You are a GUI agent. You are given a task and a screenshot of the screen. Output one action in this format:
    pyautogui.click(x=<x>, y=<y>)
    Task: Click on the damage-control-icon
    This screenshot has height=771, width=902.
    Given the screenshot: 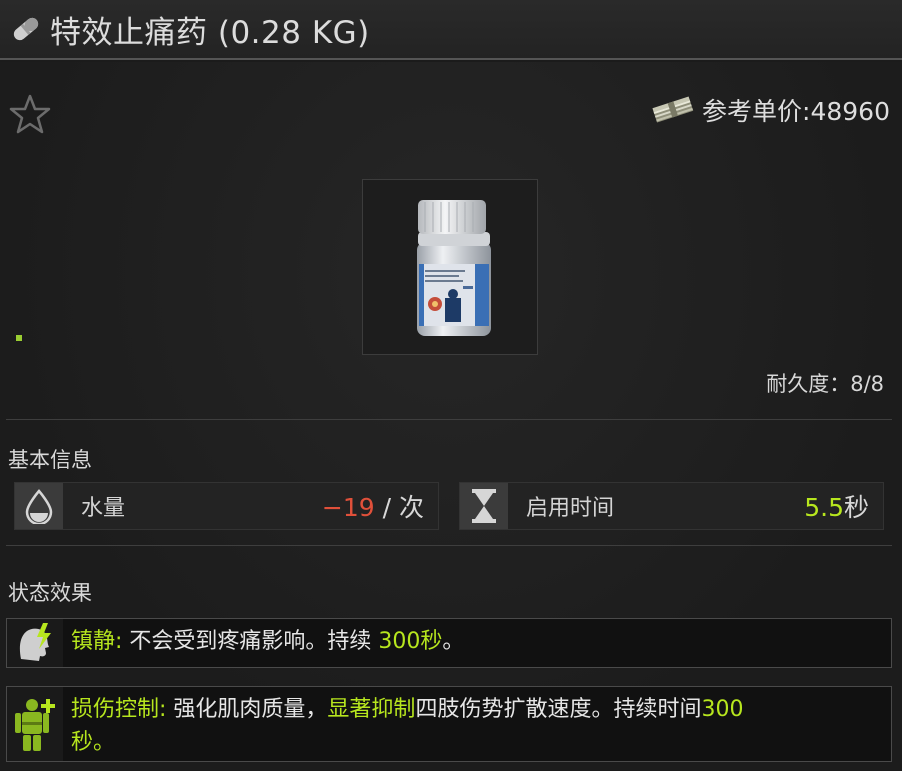 What is the action you would take?
    pyautogui.click(x=35, y=724)
    